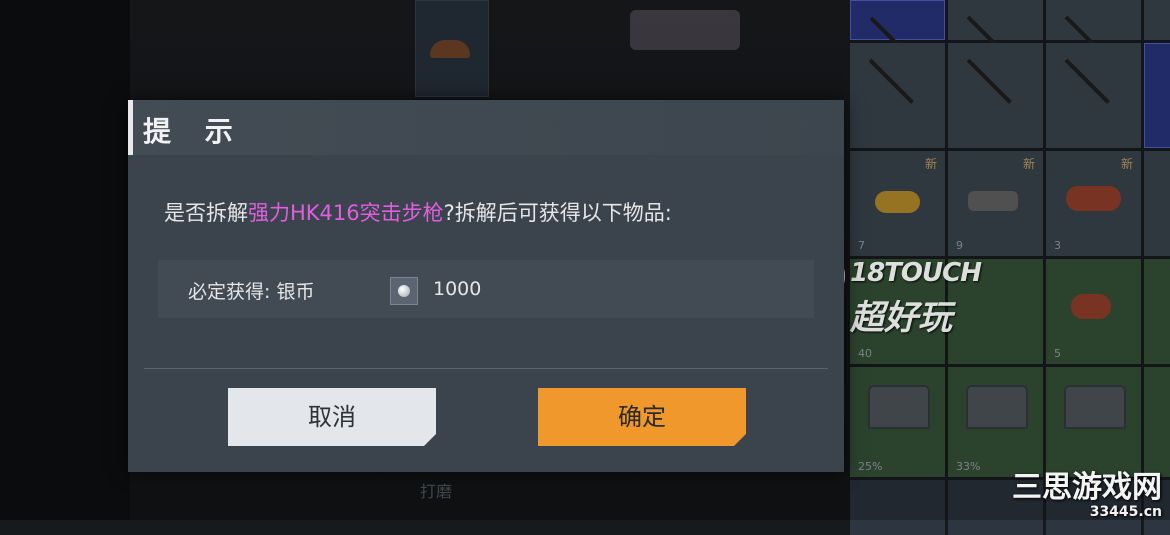 The image size is (1170, 535). I want to click on dialog-message: 是否拆解强力HK416突击步枪?拆解后可获得以下物品:, so click(418, 212).